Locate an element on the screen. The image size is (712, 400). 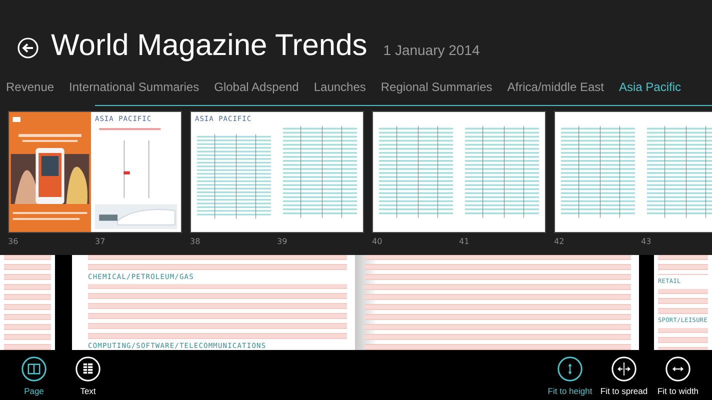
issue-date: 1 January 2014 is located at coordinates (431, 50).